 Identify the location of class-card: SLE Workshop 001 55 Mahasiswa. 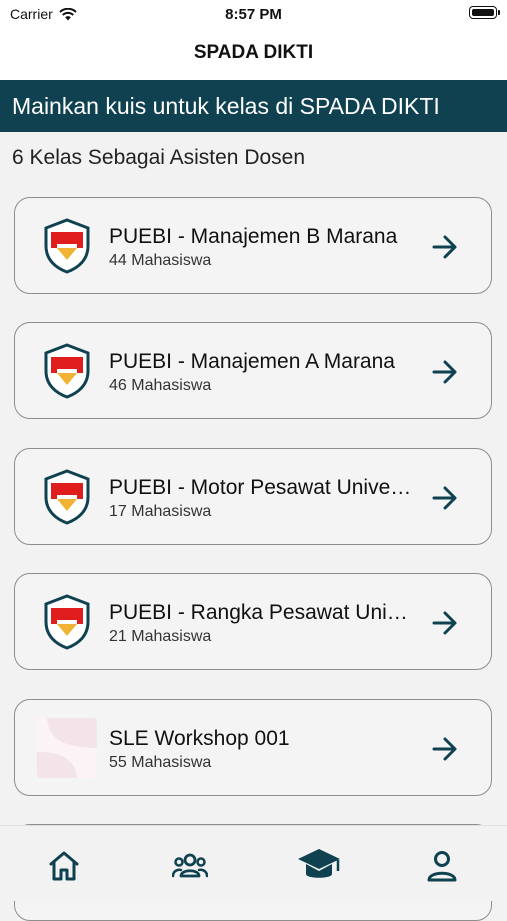
(253, 747).